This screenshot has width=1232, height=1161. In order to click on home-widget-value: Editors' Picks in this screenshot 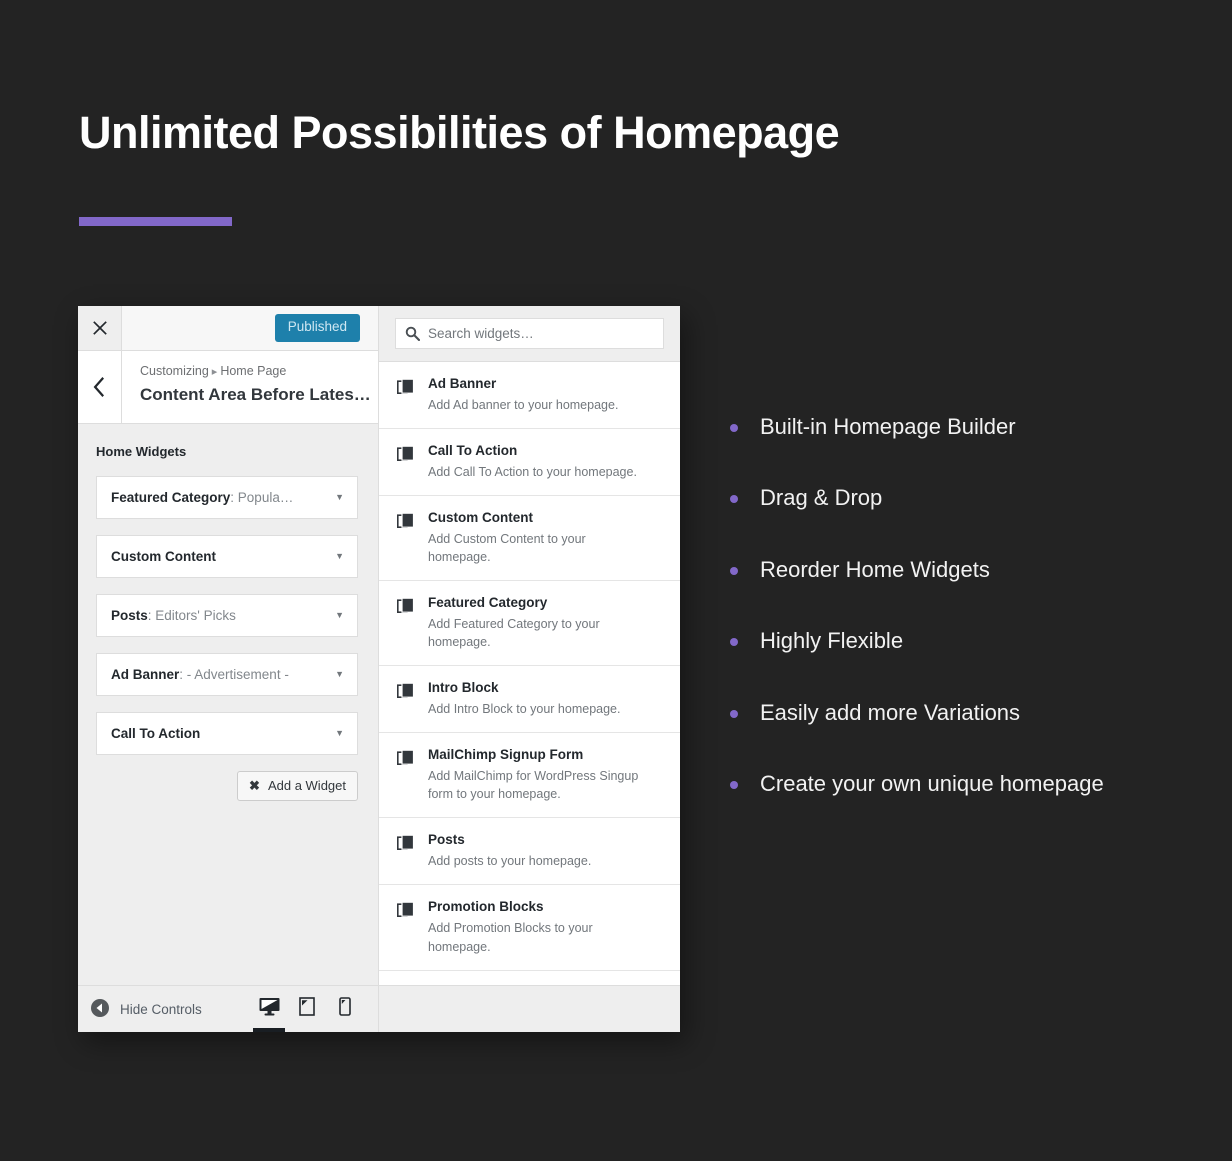, I will do `click(195, 615)`.